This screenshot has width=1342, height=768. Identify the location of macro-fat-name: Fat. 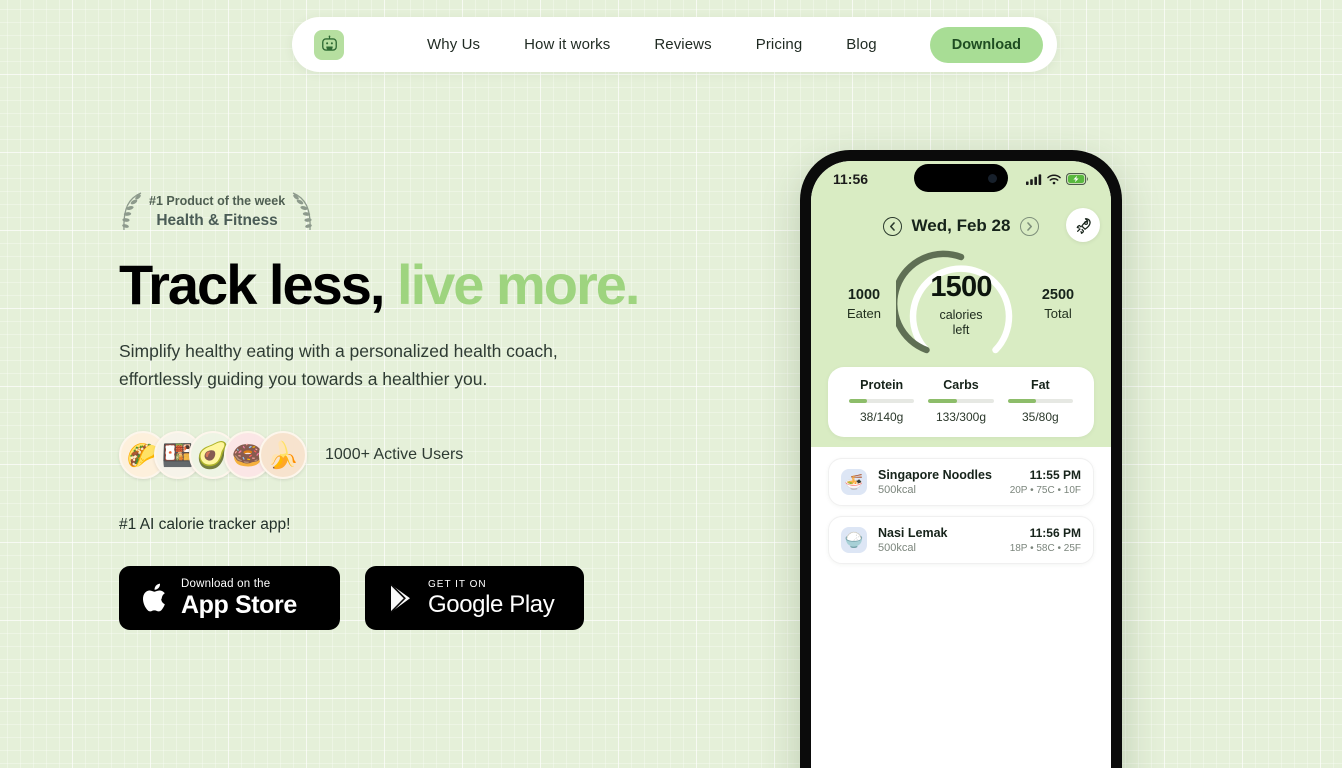
(1040, 385).